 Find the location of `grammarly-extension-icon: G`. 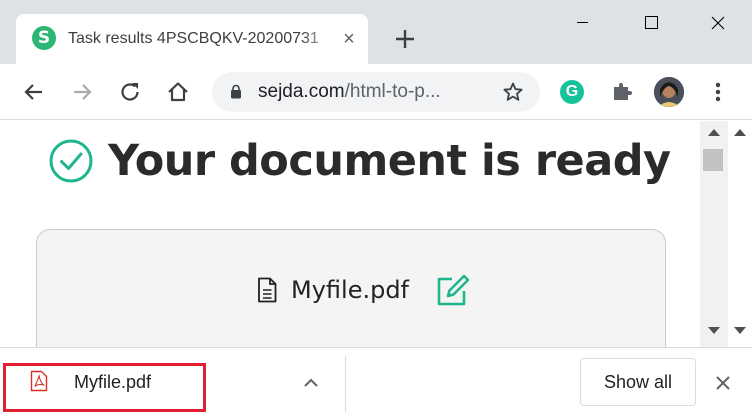

grammarly-extension-icon: G is located at coordinates (572, 92).